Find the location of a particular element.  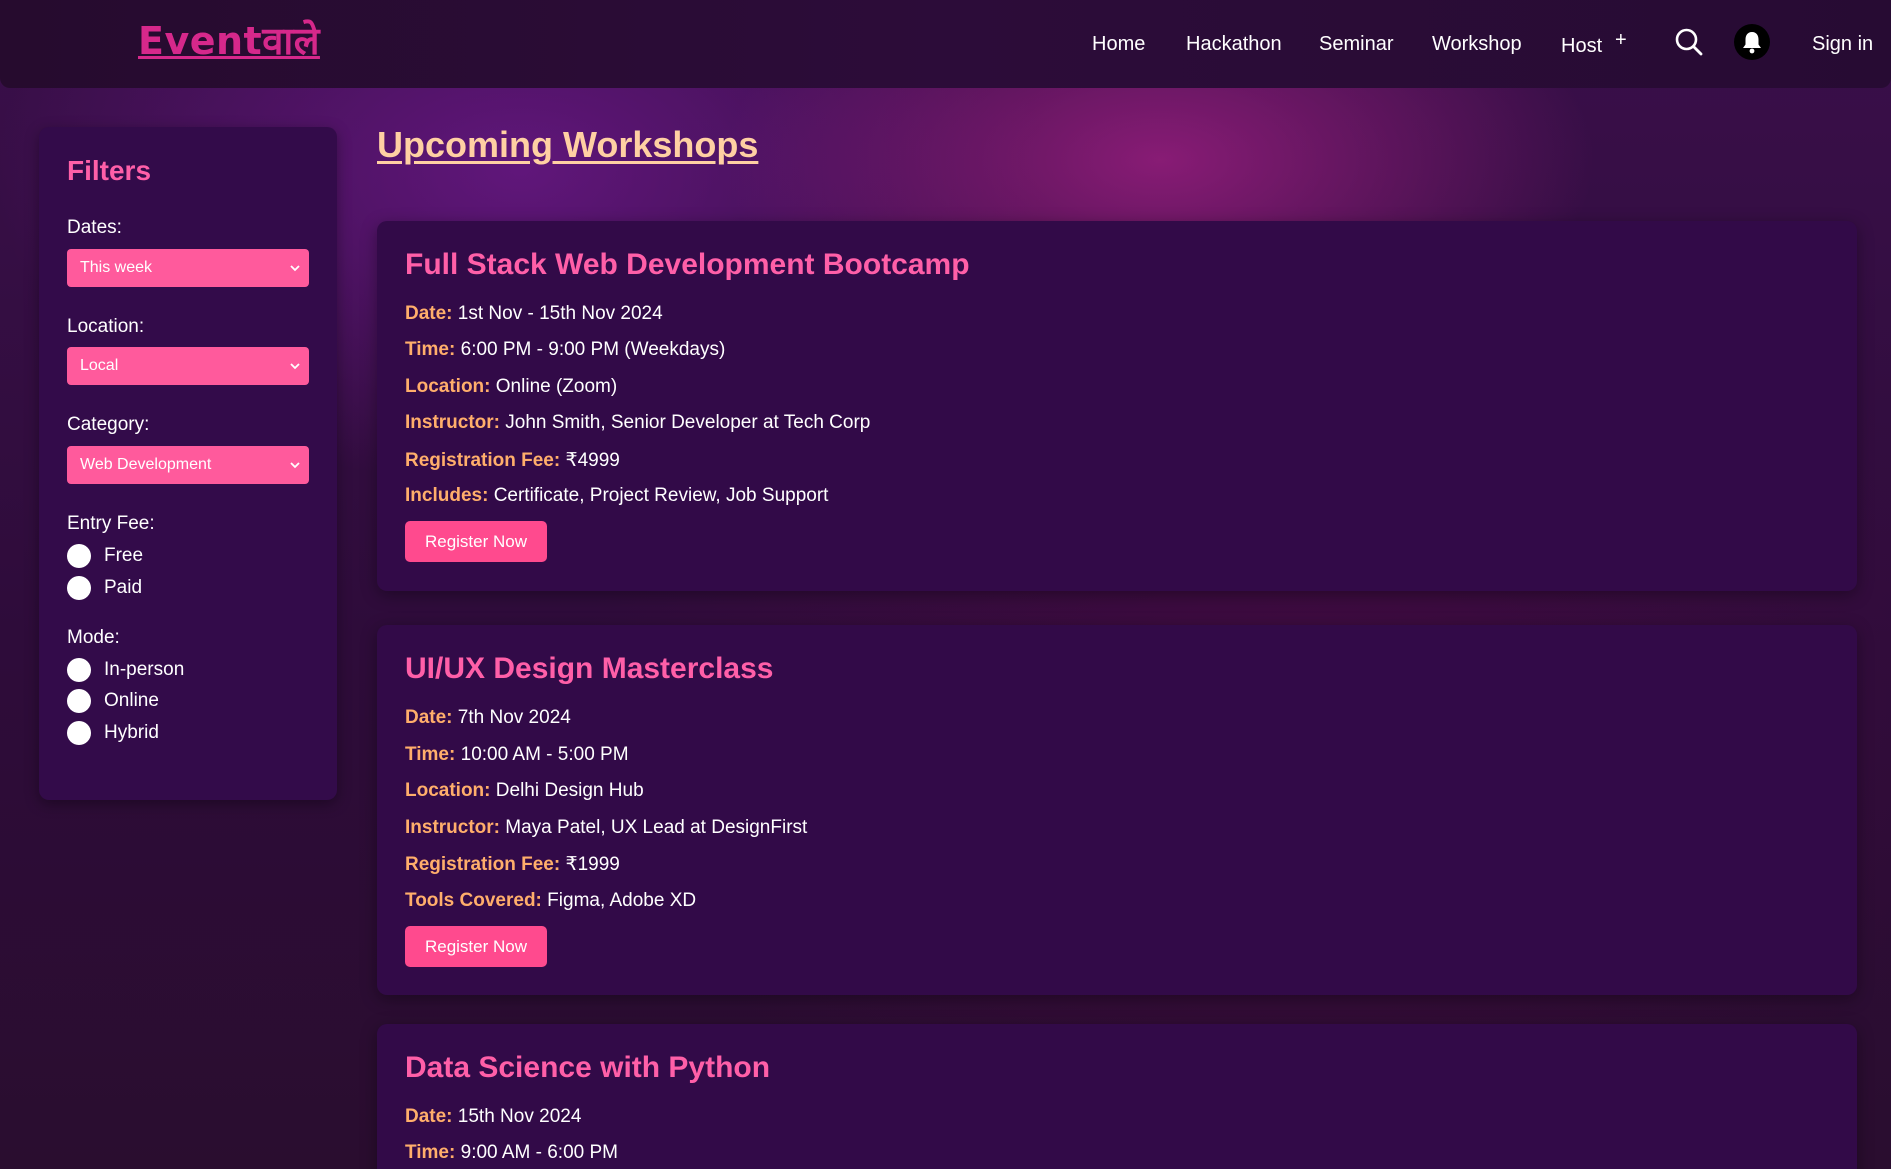

workshop-date: Date: 15th Nov 2024 is located at coordinates (493, 1117).